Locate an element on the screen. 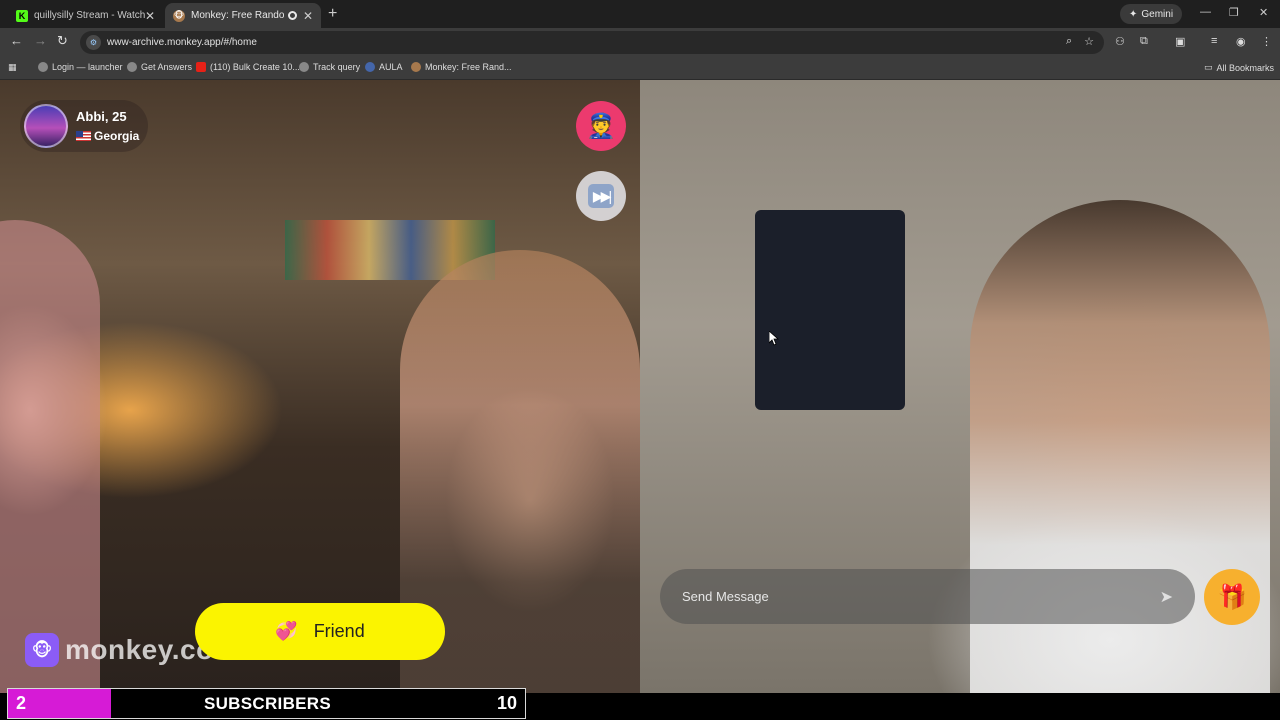 The image size is (1280, 720). gemini-button: ✦ Gemini is located at coordinates (1151, 14).